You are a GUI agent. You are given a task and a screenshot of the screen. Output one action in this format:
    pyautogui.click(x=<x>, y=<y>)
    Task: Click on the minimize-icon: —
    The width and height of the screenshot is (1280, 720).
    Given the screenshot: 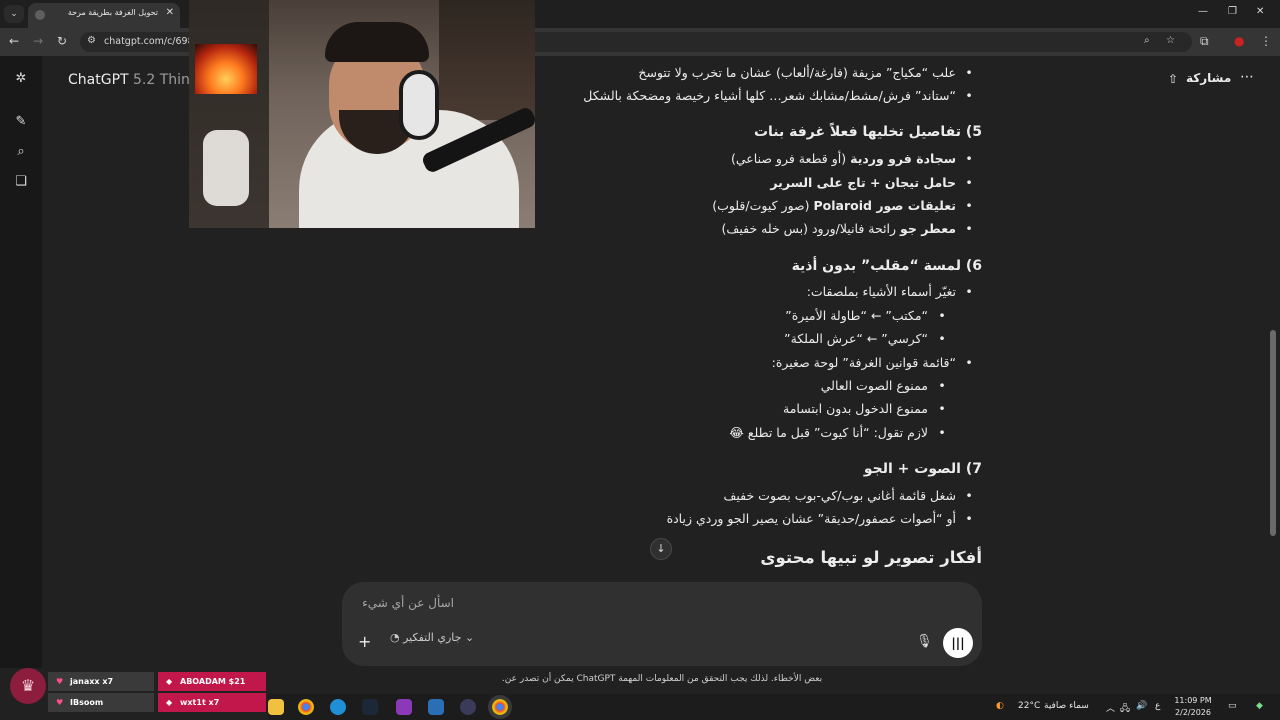 What is the action you would take?
    pyautogui.click(x=1203, y=11)
    